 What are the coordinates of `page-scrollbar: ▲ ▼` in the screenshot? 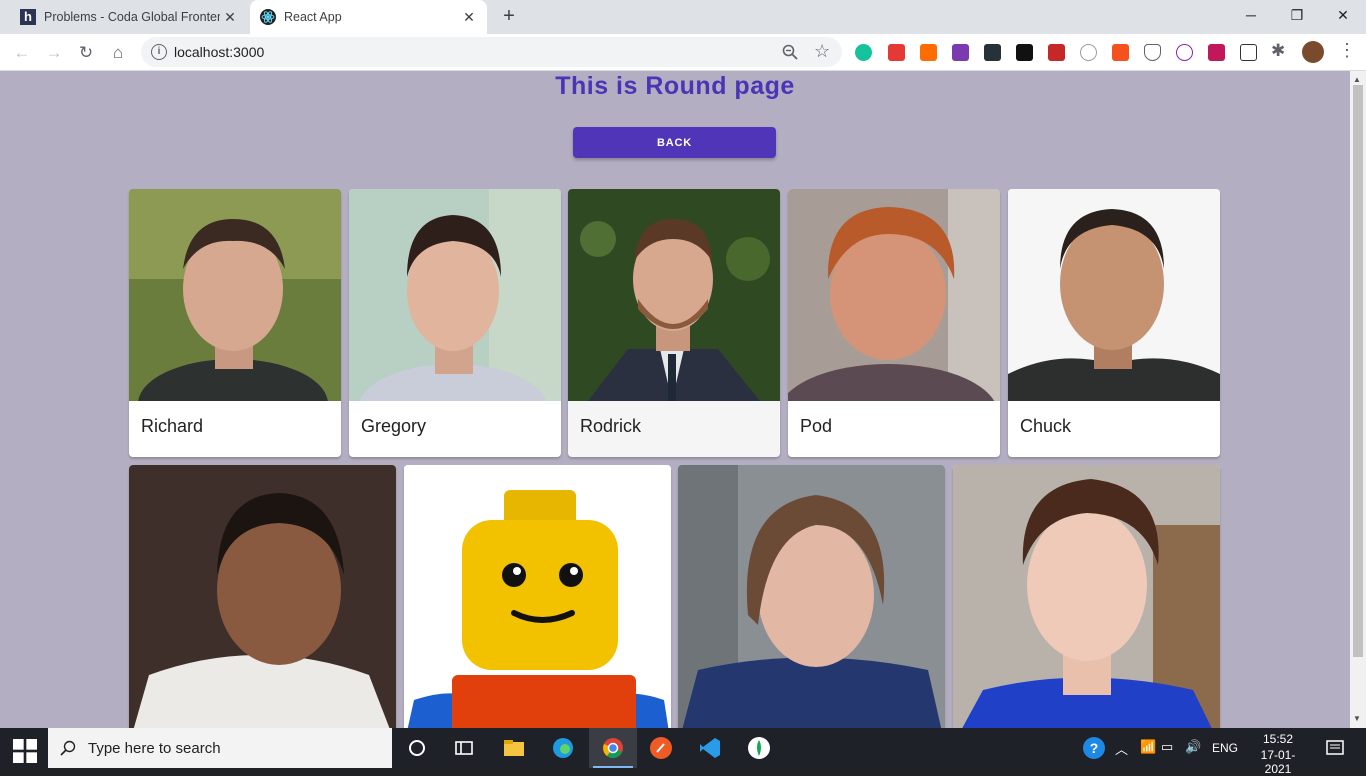 It's located at (1358, 399).